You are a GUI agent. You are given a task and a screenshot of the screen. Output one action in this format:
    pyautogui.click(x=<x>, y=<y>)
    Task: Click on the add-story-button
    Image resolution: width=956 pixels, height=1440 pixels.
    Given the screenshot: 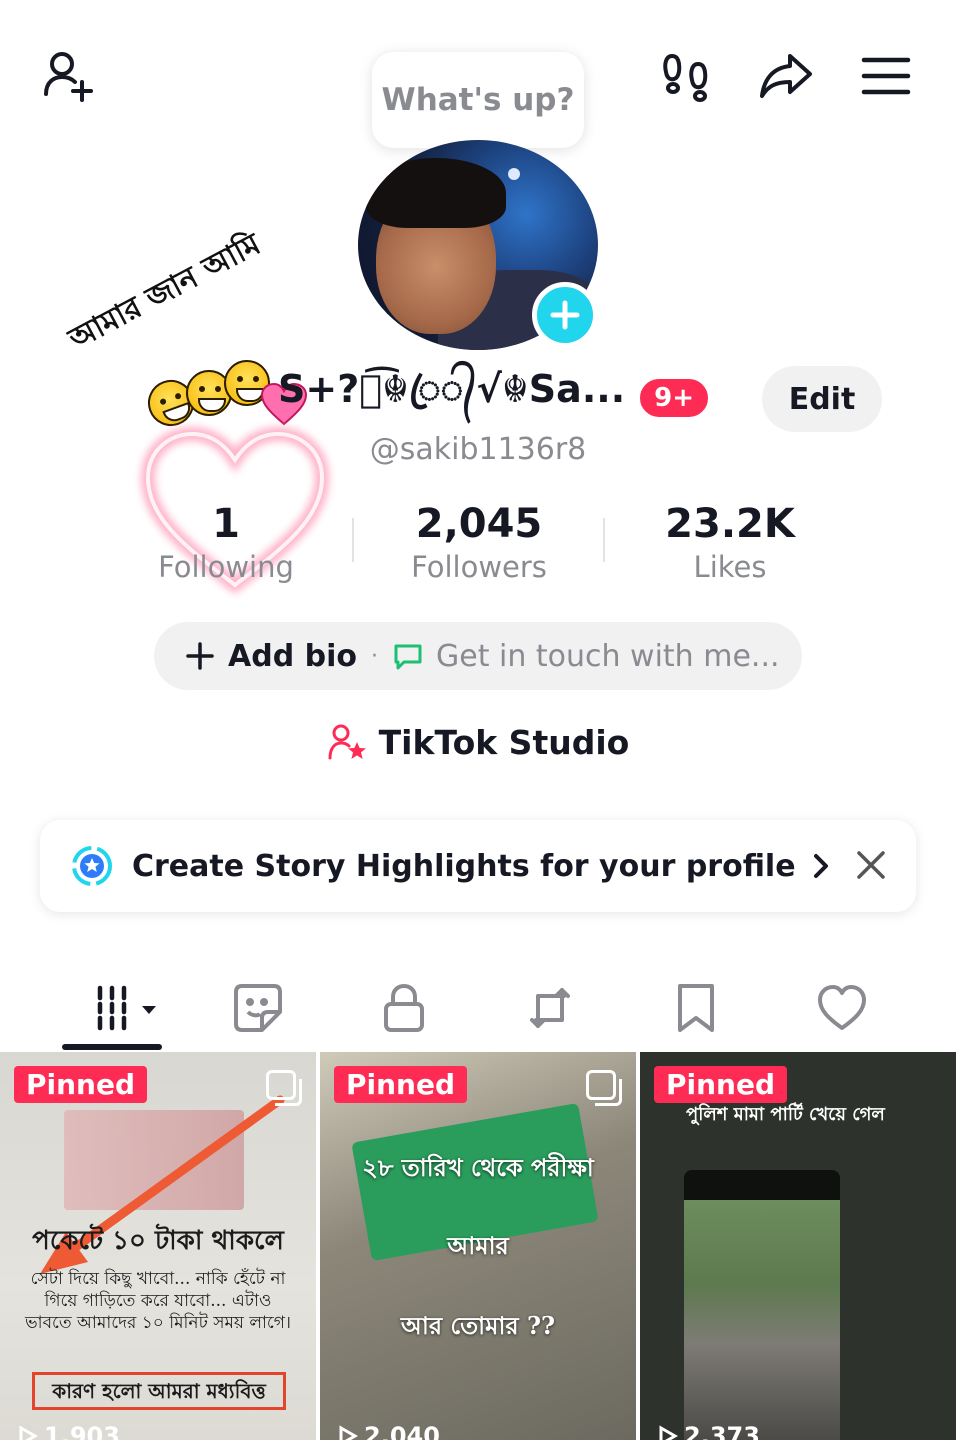 What is the action you would take?
    pyautogui.click(x=565, y=315)
    